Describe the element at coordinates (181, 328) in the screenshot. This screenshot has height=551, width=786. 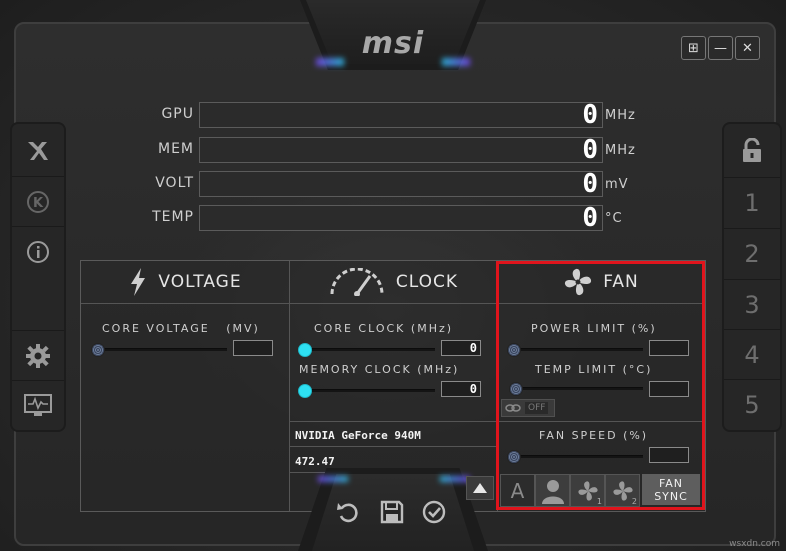
I see `core-voltage-label: CORE VOLTAGE (MV)` at that location.